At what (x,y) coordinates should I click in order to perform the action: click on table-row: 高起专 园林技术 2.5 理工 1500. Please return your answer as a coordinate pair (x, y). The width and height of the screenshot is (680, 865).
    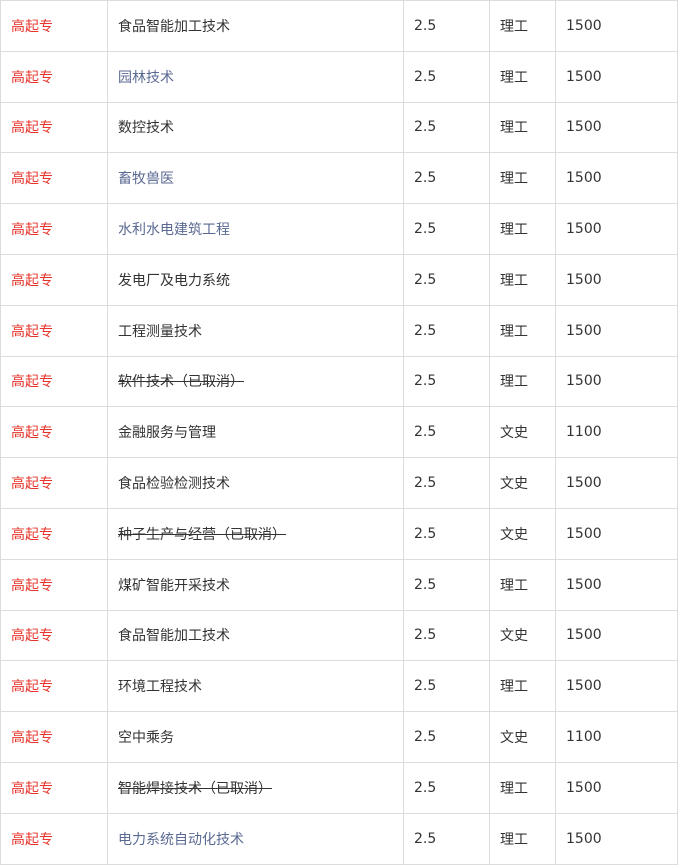
    Looking at the image, I should click on (339, 76).